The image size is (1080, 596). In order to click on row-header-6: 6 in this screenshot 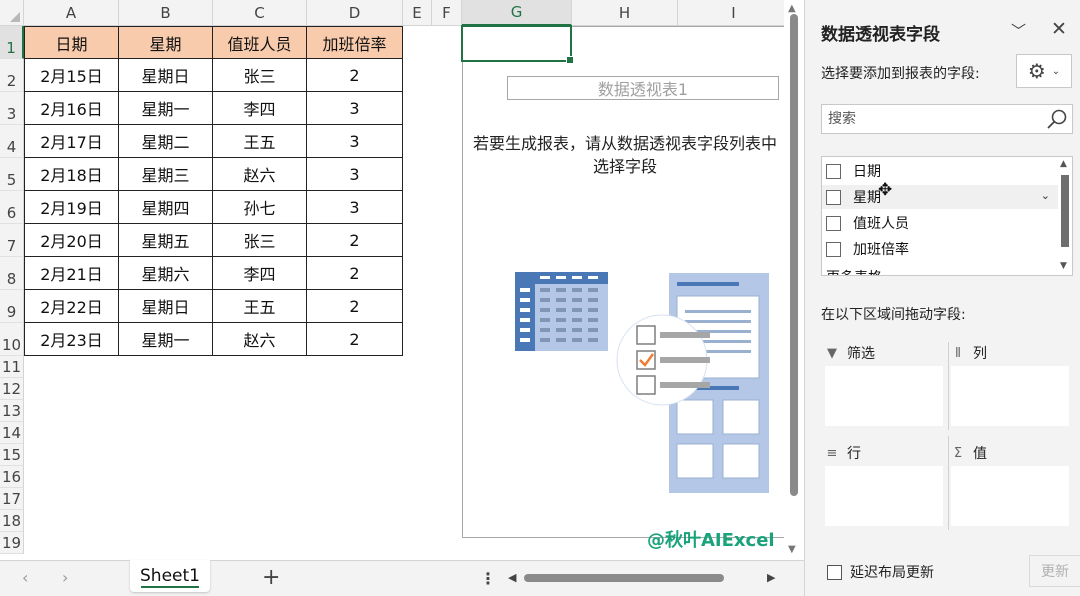, I will do `click(12, 207)`.